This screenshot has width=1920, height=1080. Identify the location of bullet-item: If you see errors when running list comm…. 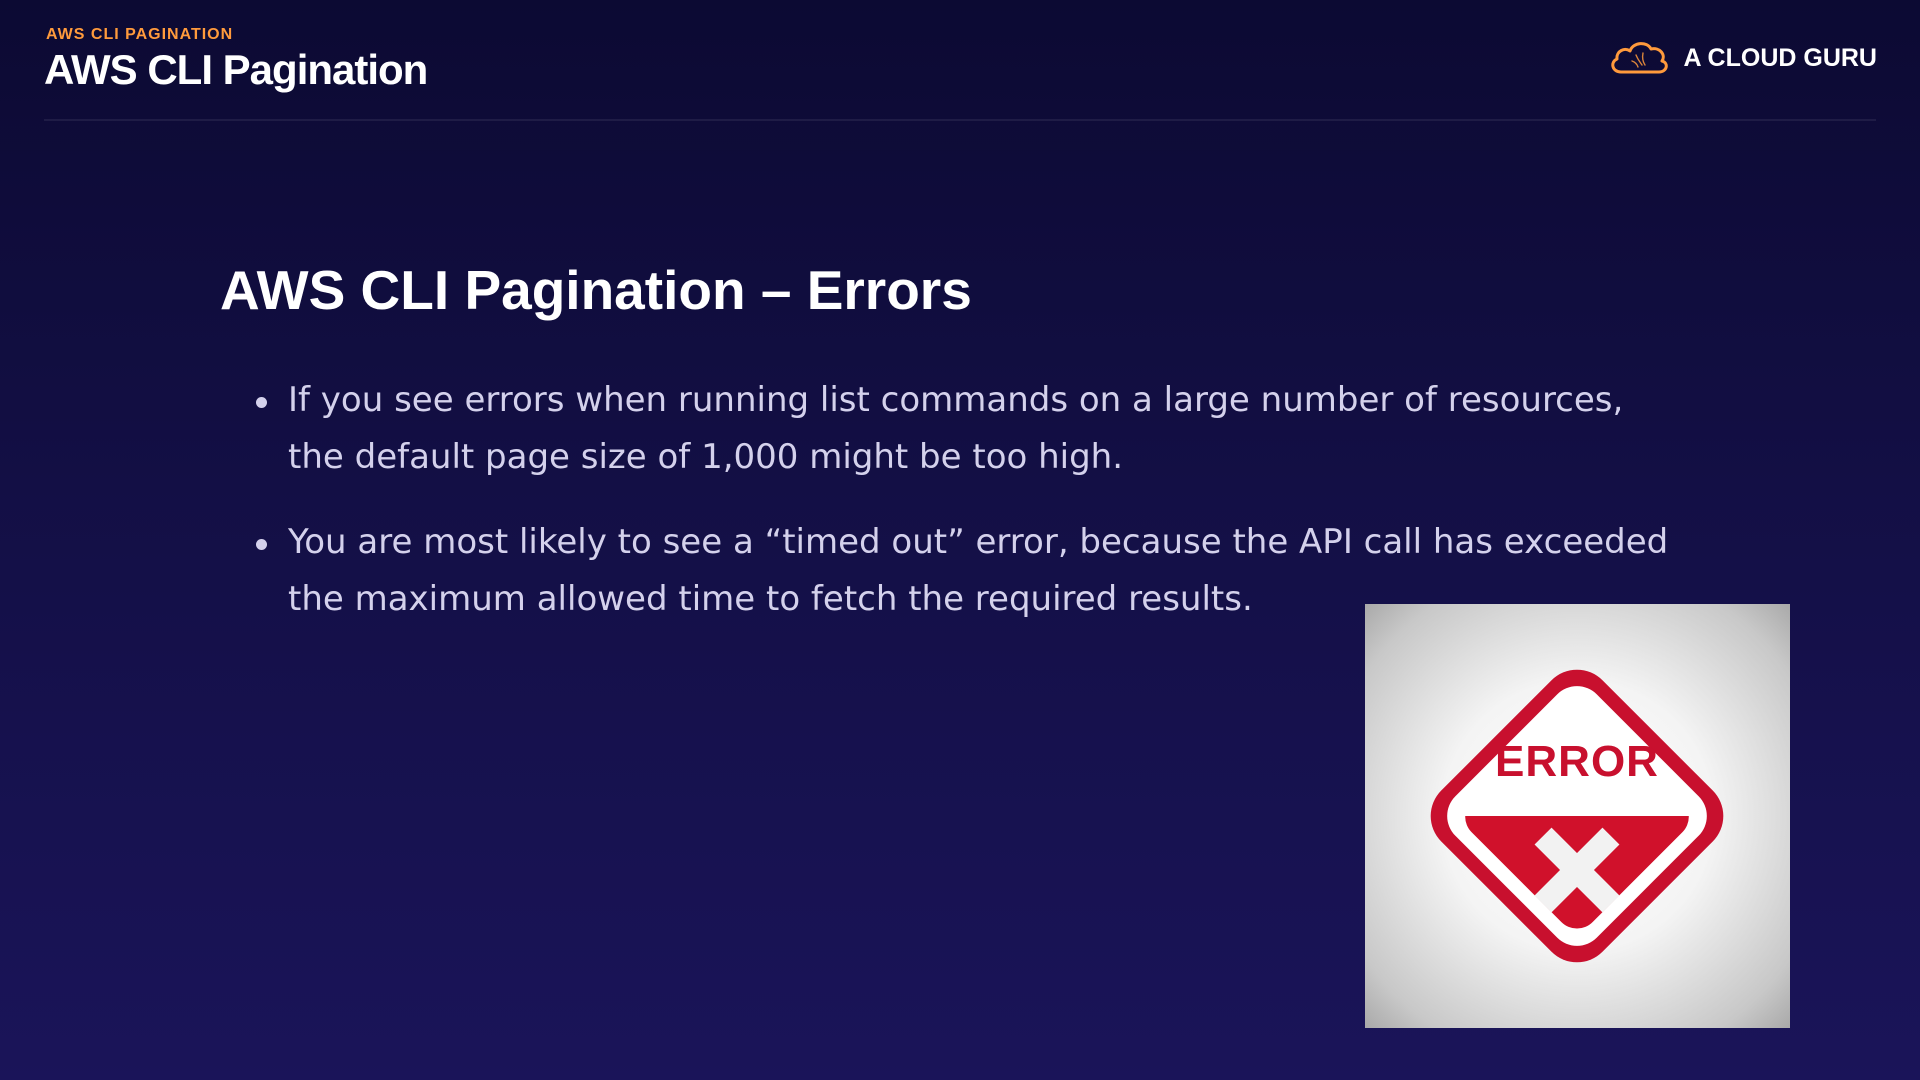
(967, 429).